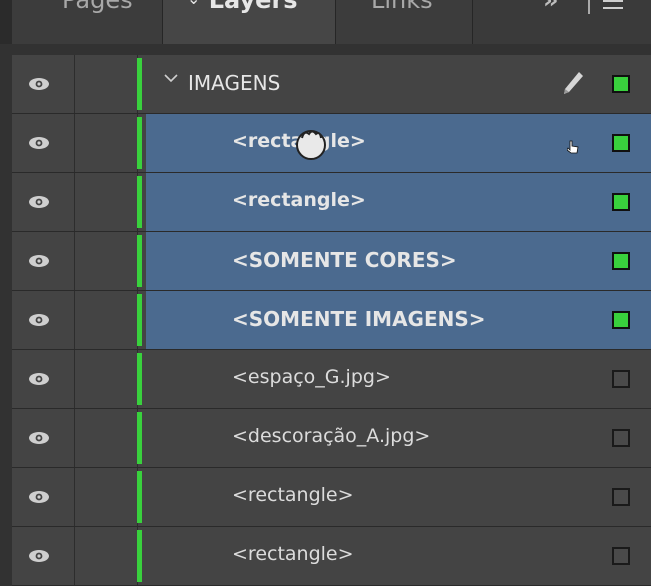 Image resolution: width=651 pixels, height=586 pixels. Describe the element at coordinates (97, 7) in the screenshot. I see `tab-pages-label: Pages` at that location.